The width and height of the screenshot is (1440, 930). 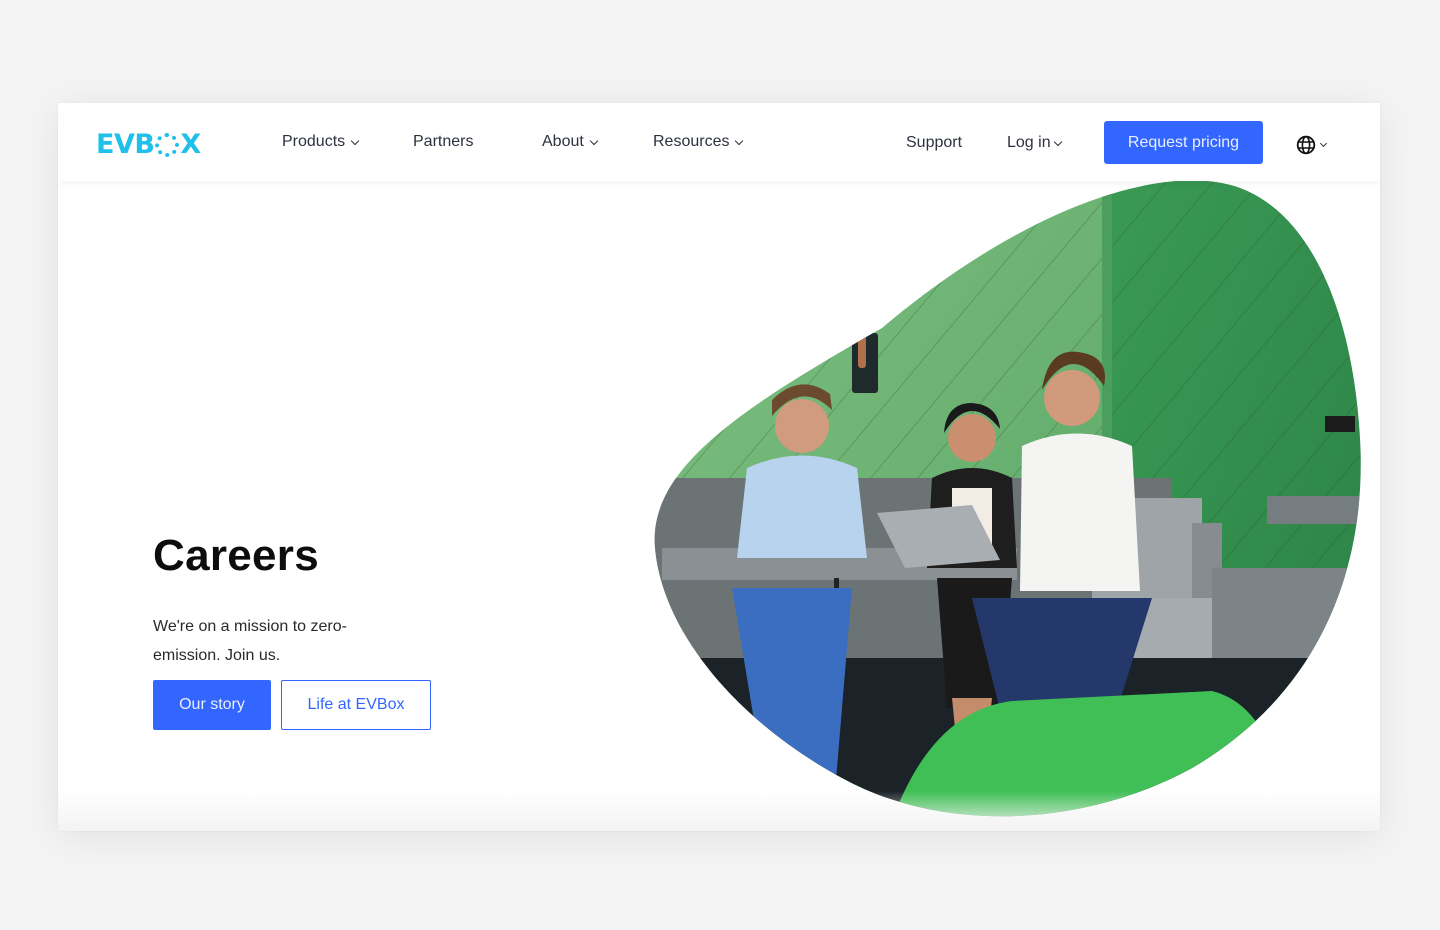 I want to click on request-pricing-button: Request pricing, so click(x=1183, y=142).